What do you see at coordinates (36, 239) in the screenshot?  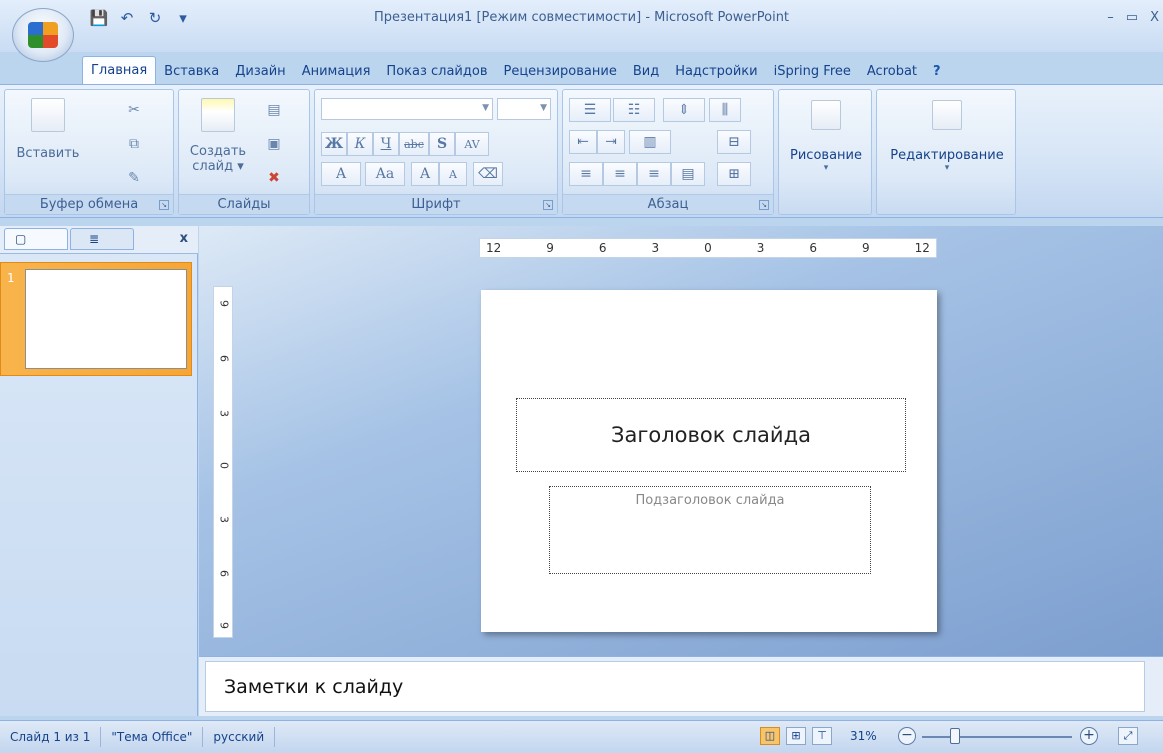 I see `tab-slides-view: ▢` at bounding box center [36, 239].